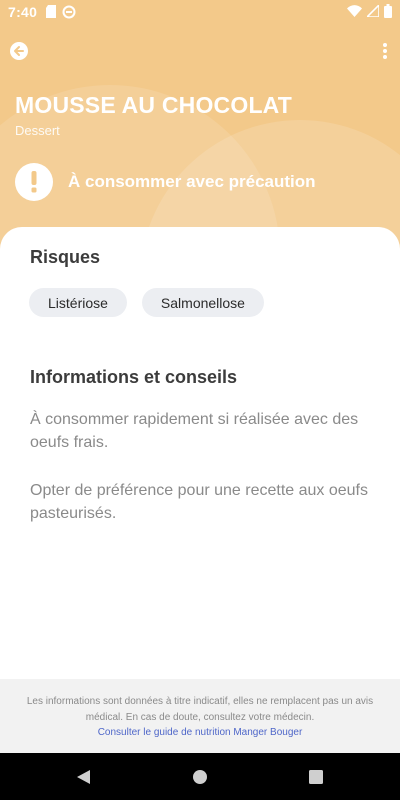 The width and height of the screenshot is (400, 800). I want to click on nav-recents-button, so click(316, 777).